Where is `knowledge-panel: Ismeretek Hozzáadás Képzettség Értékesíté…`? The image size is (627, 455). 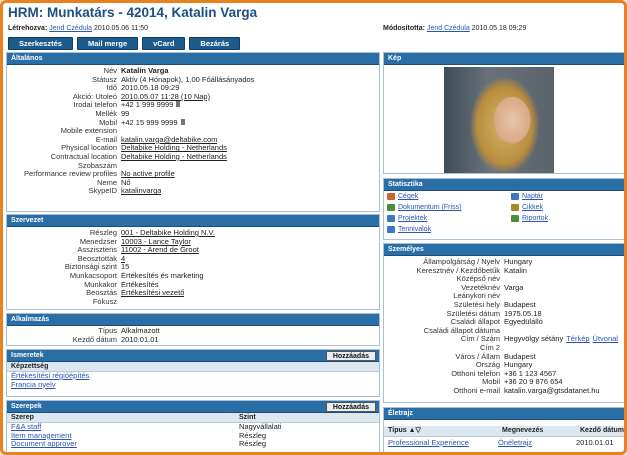
knowledge-panel: Ismeretek Hozzáadás Képzettség Értékesíté… is located at coordinates (193, 373).